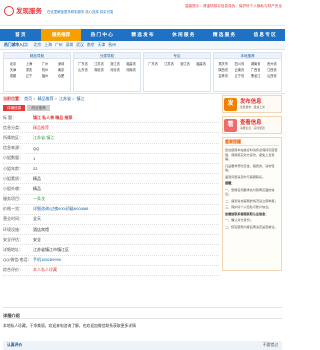 This screenshot has height=350, width=320. Describe the element at coordinates (250, 192) in the screenshot. I see `tip-paragraph: 一、警惕任何要求先付款再见面的信息；` at that location.